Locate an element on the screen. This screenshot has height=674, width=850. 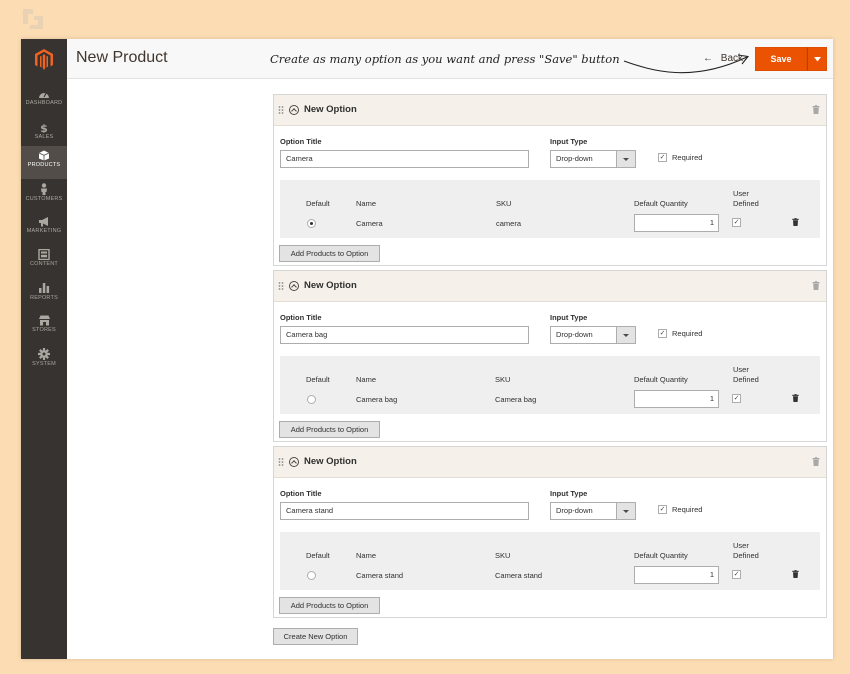
chevron-down-icon is located at coordinates (817, 58).